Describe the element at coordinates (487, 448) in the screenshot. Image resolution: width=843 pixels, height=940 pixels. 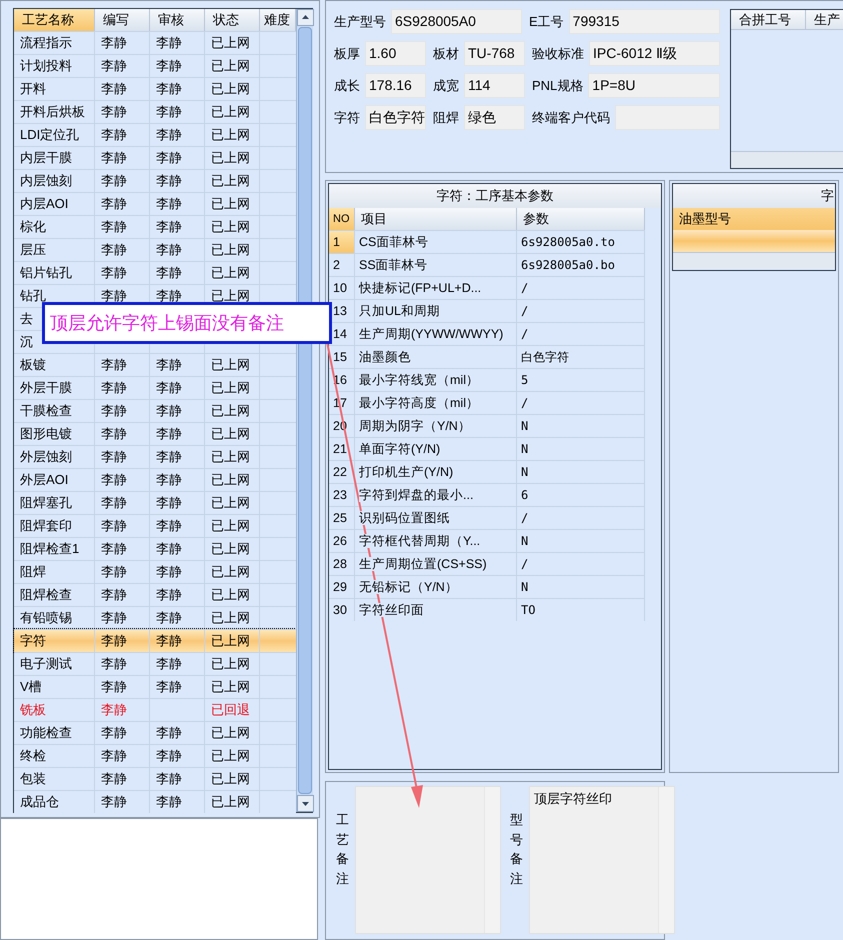
I see `table-row: 21 单面字符(Y/N) N` at that location.